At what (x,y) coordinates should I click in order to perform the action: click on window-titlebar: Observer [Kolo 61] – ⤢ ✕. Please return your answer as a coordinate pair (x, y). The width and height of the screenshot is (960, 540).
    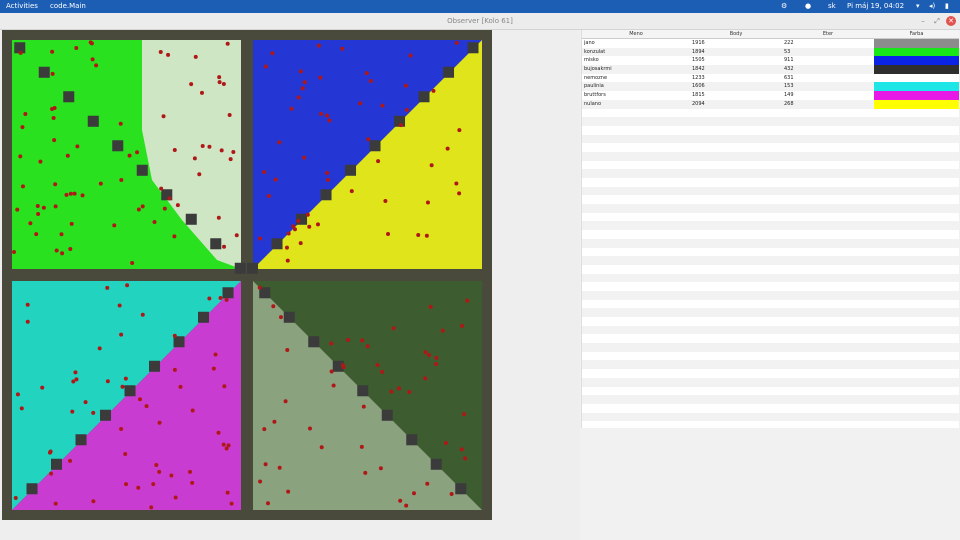
    Looking at the image, I should click on (480, 21).